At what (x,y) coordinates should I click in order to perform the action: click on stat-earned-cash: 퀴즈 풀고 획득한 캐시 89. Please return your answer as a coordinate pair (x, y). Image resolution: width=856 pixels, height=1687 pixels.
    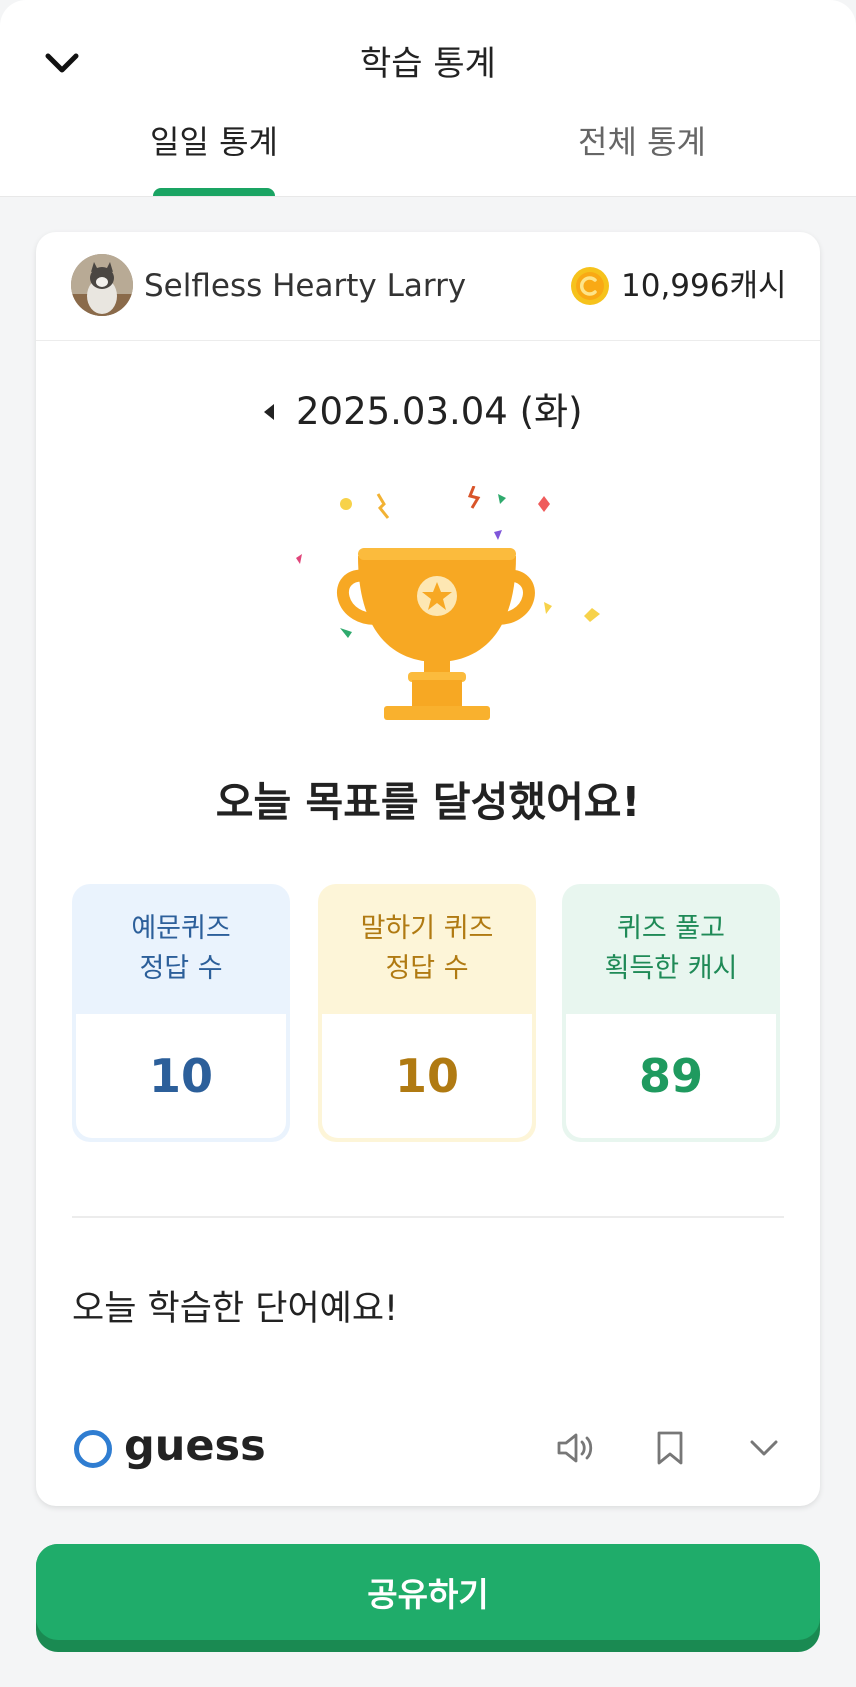
    Looking at the image, I should click on (671, 1013).